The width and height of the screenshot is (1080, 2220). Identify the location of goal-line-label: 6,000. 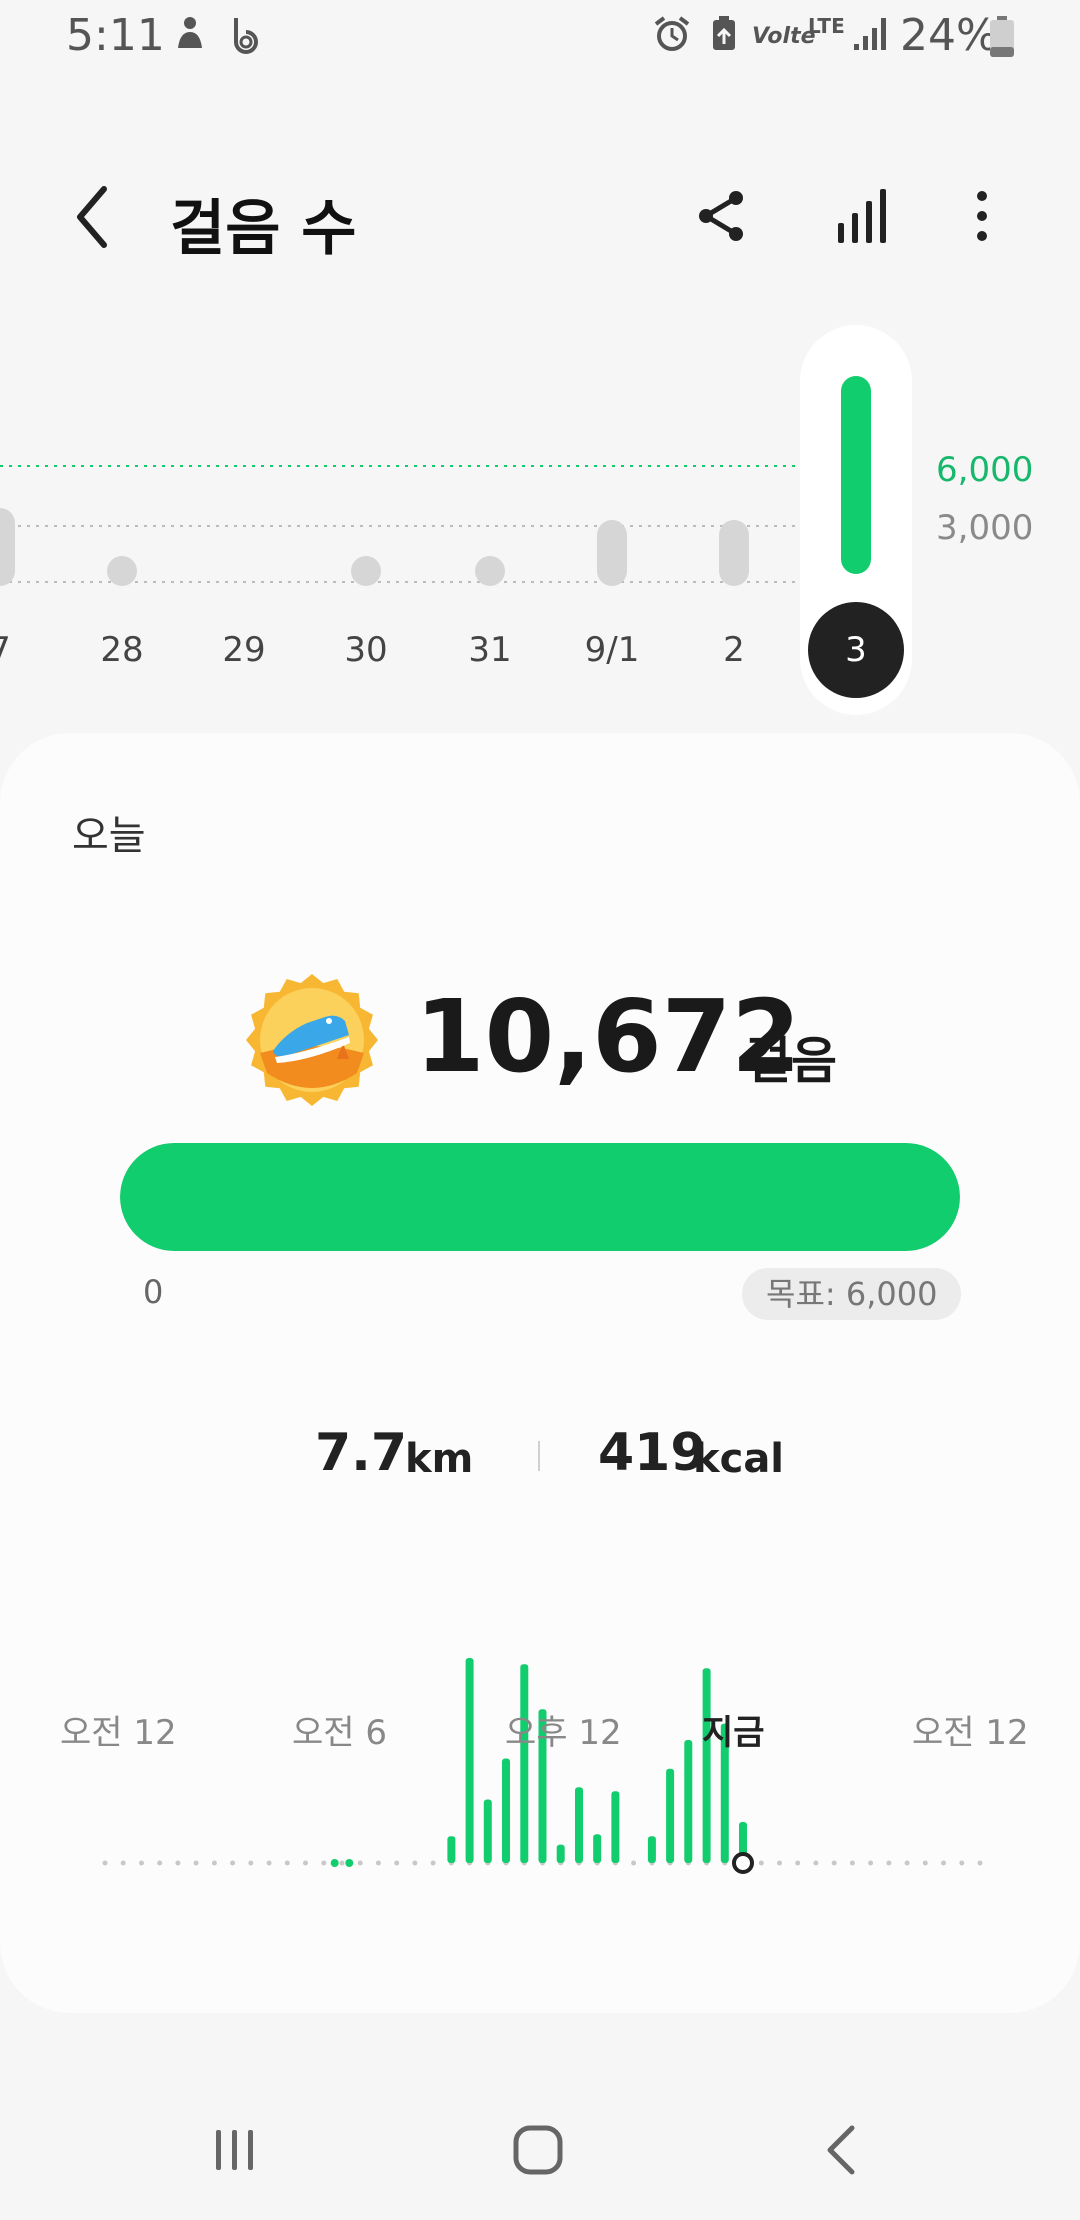
(985, 470).